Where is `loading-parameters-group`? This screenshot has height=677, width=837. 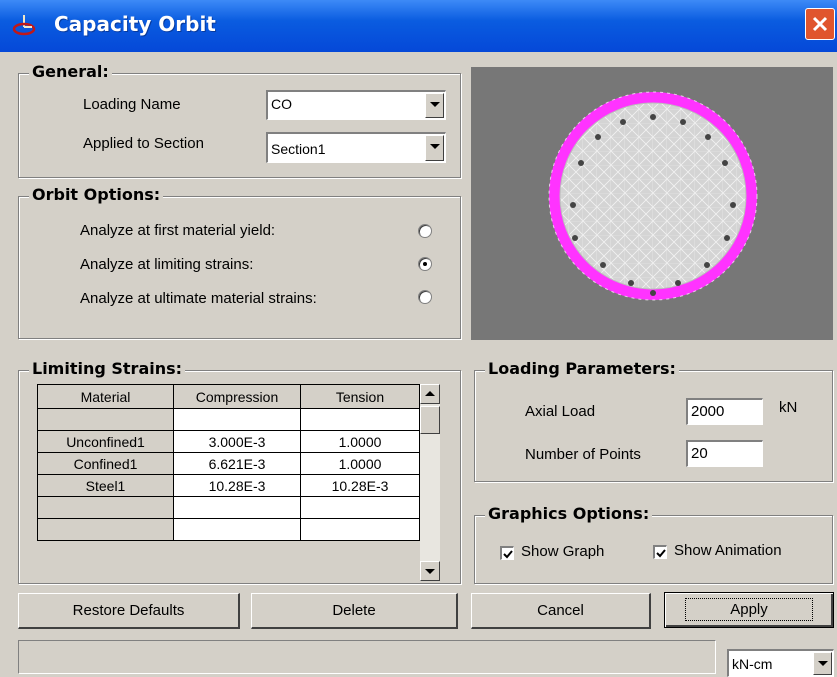 loading-parameters-group is located at coordinates (653, 426).